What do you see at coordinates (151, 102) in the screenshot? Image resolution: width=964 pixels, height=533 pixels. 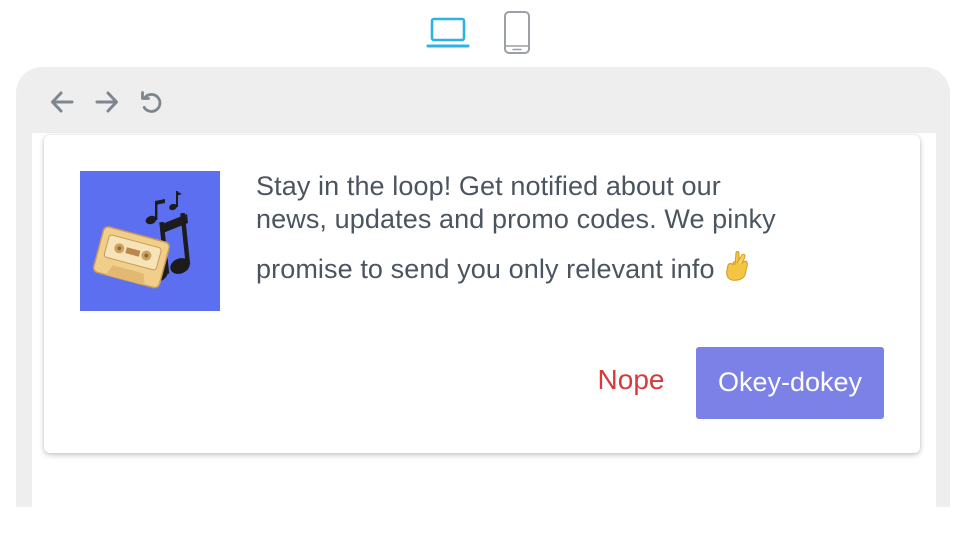 I see `reload-icon` at bounding box center [151, 102].